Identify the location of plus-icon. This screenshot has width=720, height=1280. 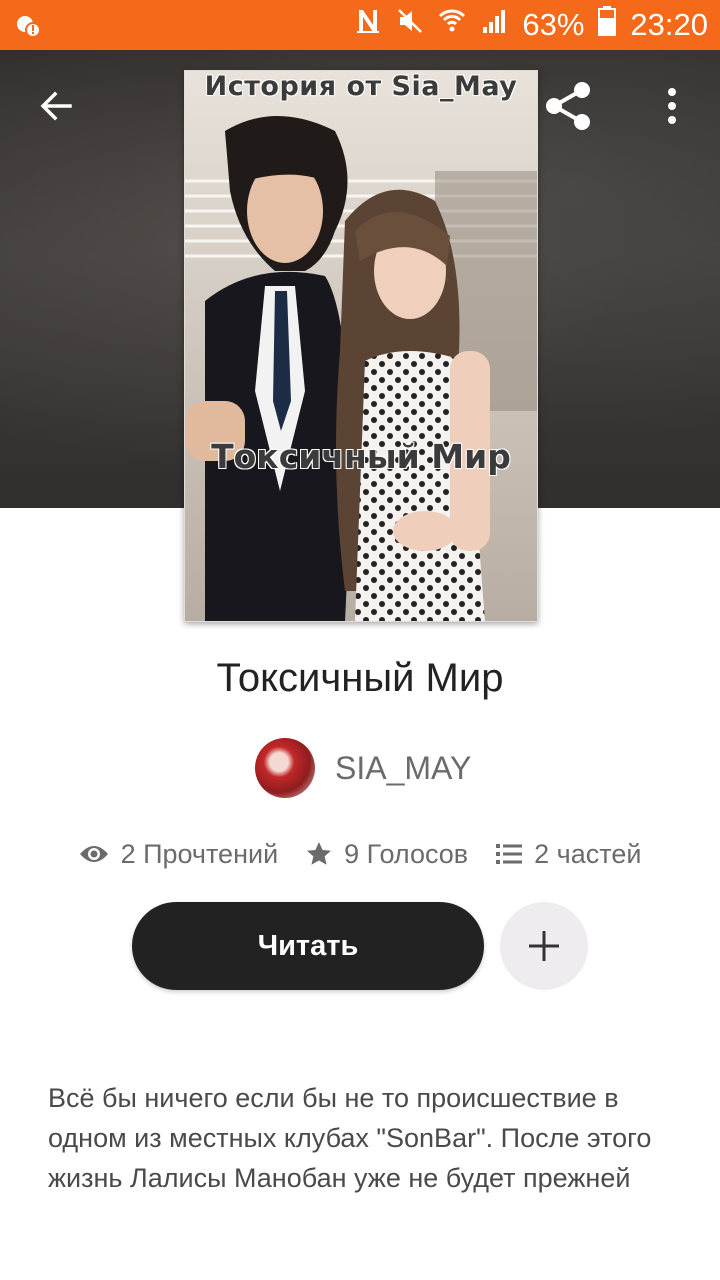
(544, 946).